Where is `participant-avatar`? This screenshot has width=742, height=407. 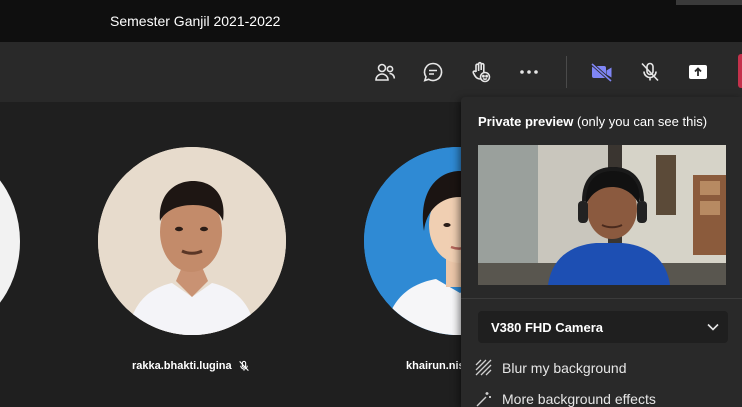
participant-avatar is located at coordinates (192, 241).